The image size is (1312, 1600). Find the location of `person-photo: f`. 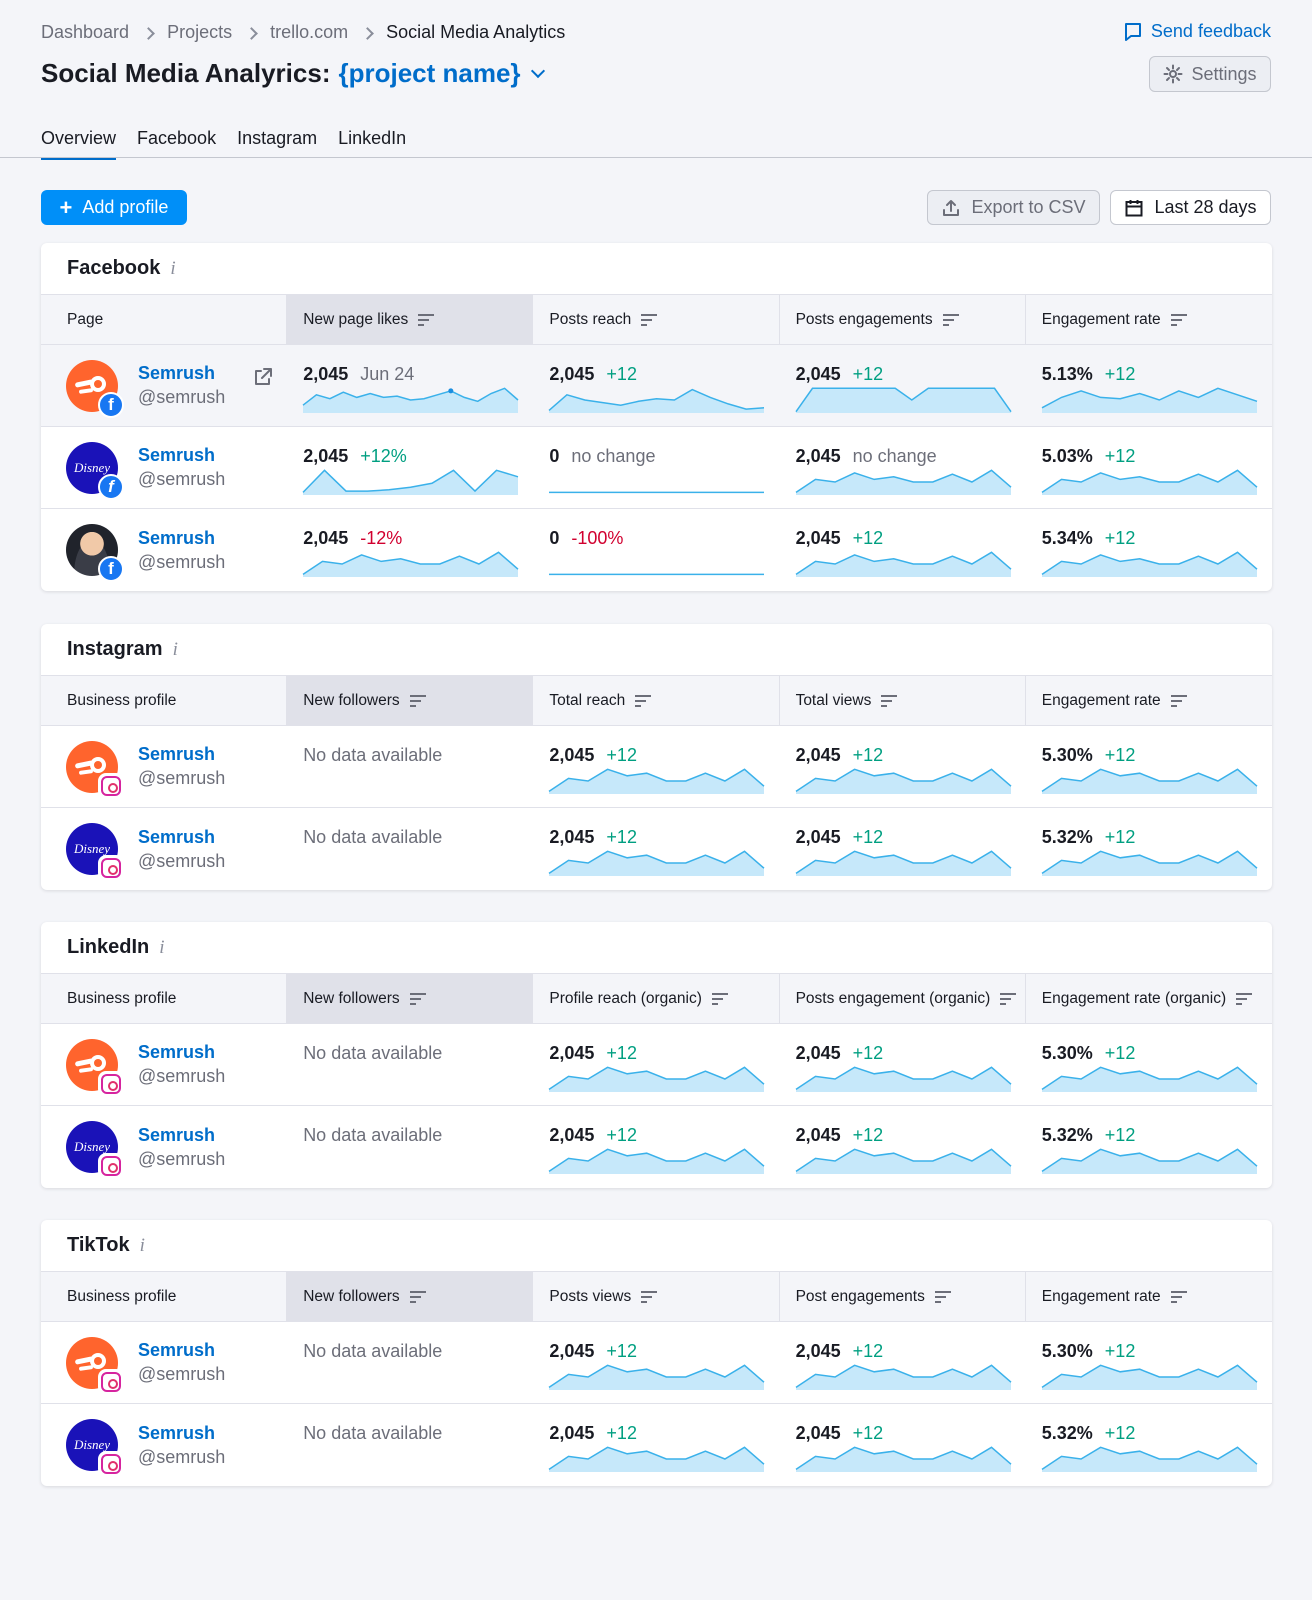

person-photo: f is located at coordinates (95, 553).